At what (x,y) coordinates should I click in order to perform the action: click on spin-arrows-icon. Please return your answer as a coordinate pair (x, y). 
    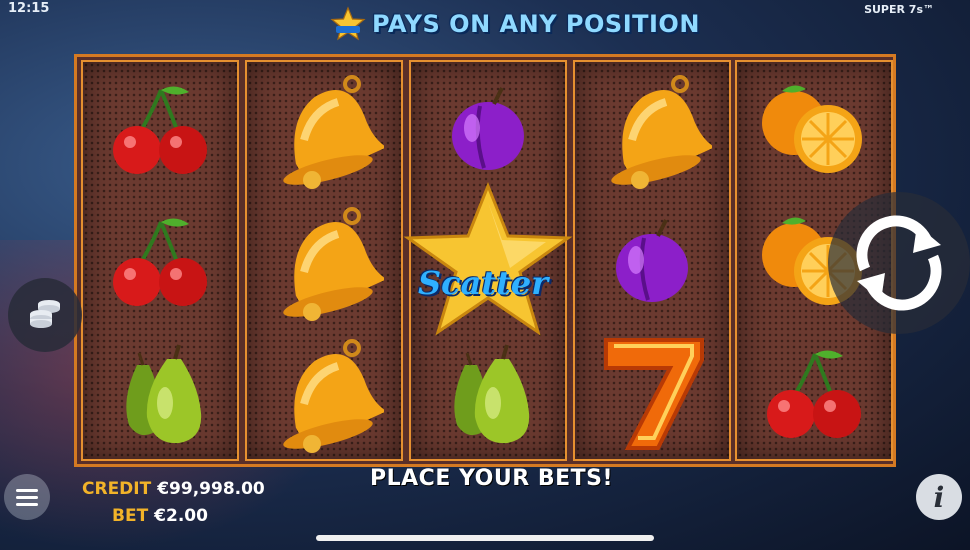
    Looking at the image, I should click on (899, 263).